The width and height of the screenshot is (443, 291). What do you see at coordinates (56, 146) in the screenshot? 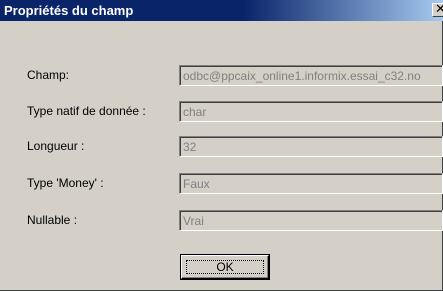
I see `length-label: Longueur :` at bounding box center [56, 146].